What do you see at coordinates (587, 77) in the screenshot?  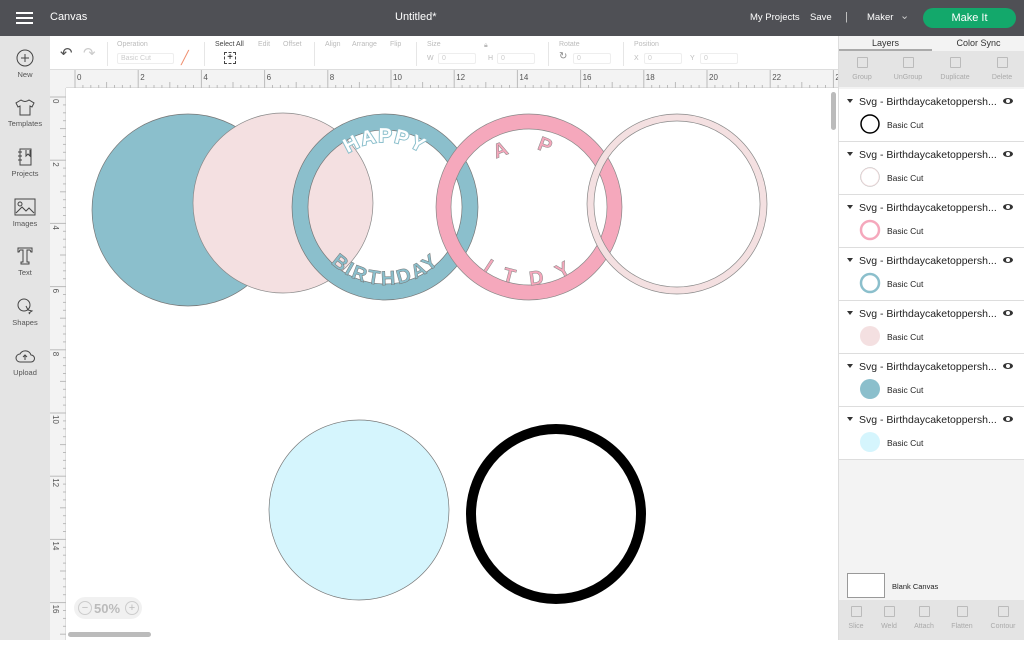 I see `ruler-label: 16` at bounding box center [587, 77].